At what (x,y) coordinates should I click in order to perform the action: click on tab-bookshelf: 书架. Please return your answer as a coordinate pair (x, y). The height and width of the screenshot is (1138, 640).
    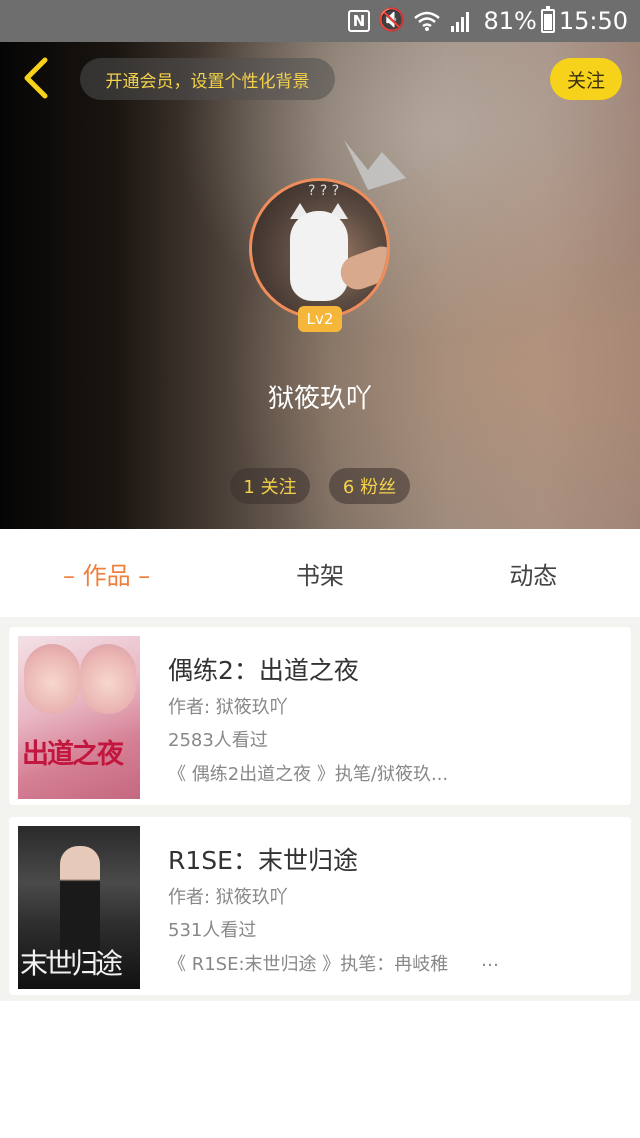
    Looking at the image, I should click on (319, 573).